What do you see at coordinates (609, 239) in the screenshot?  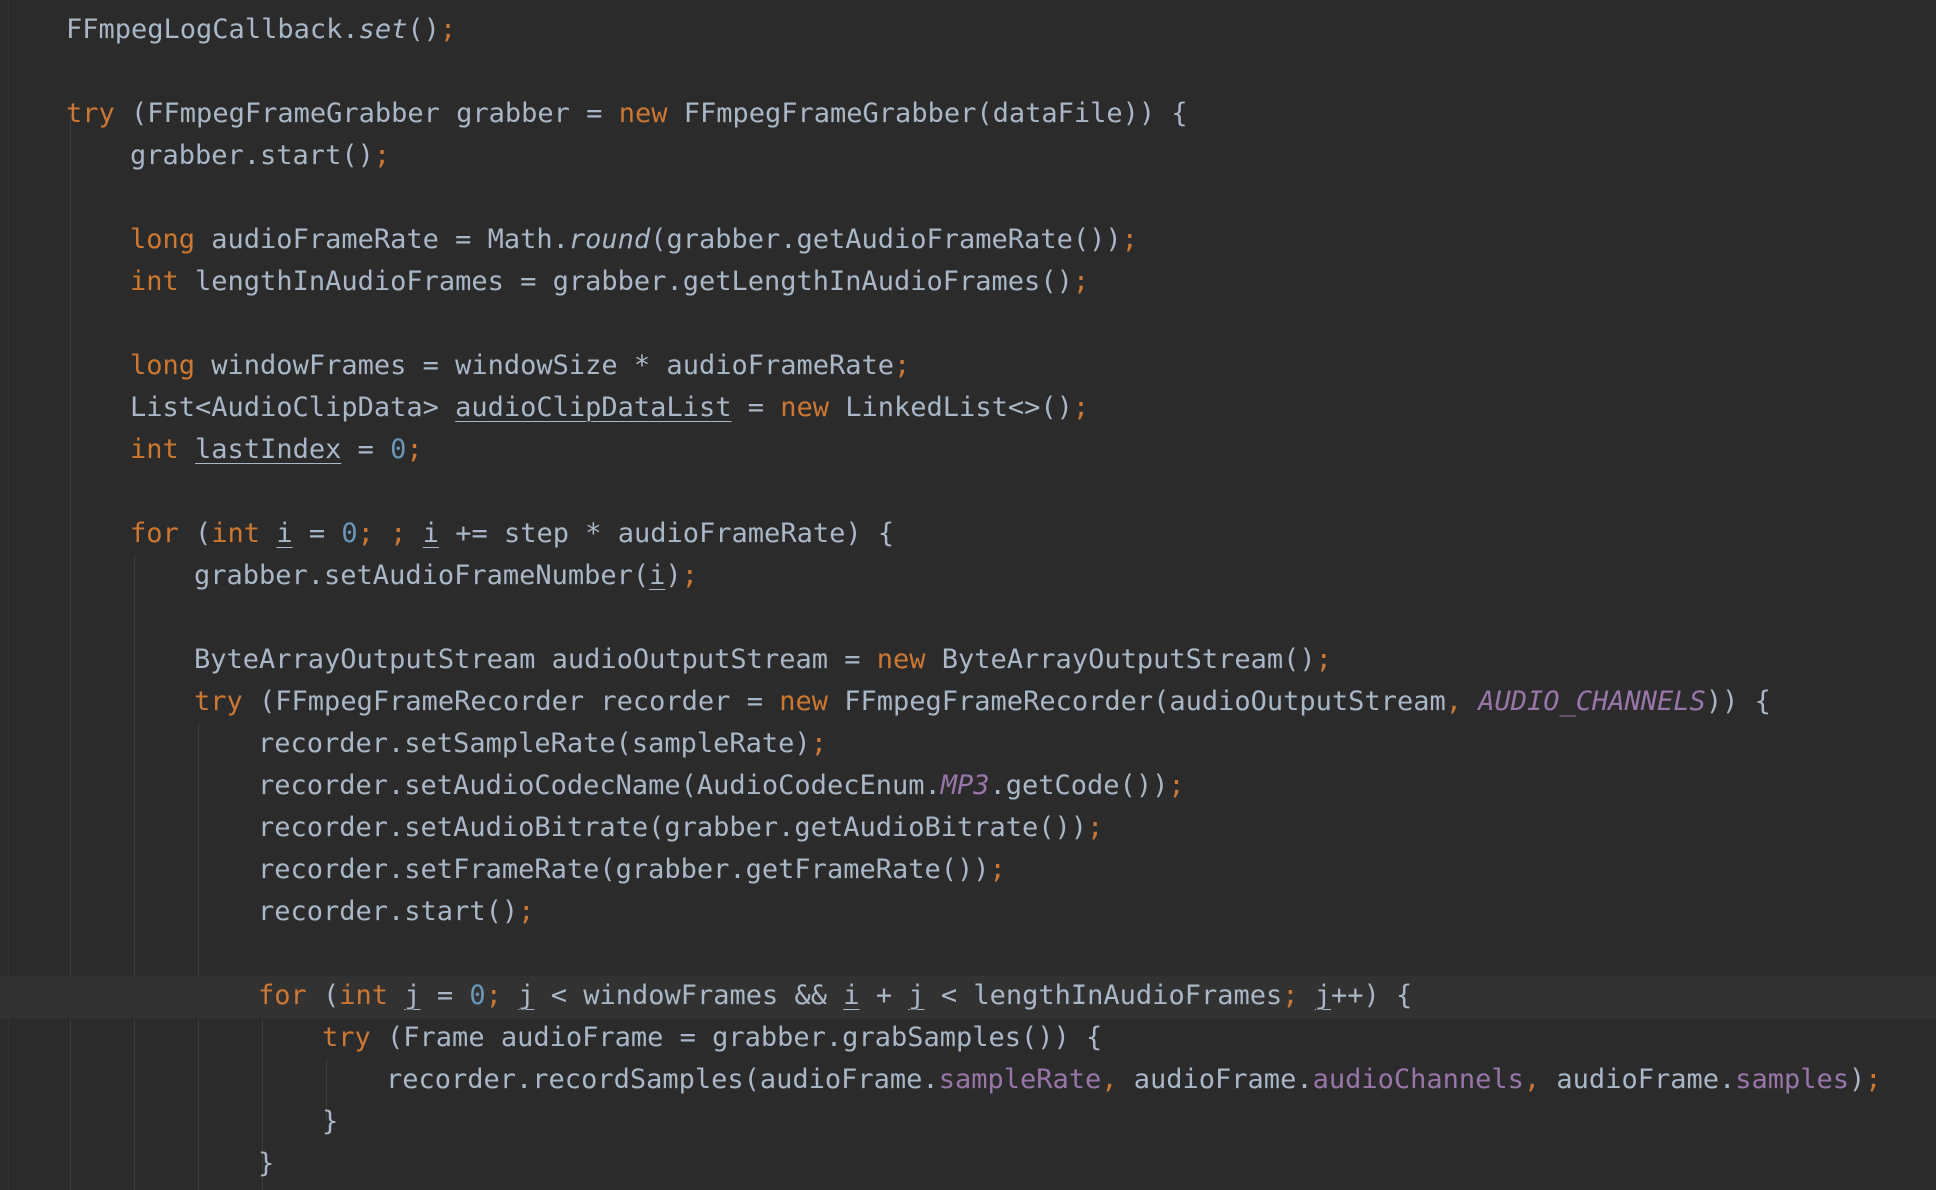 I see `code-token: round` at bounding box center [609, 239].